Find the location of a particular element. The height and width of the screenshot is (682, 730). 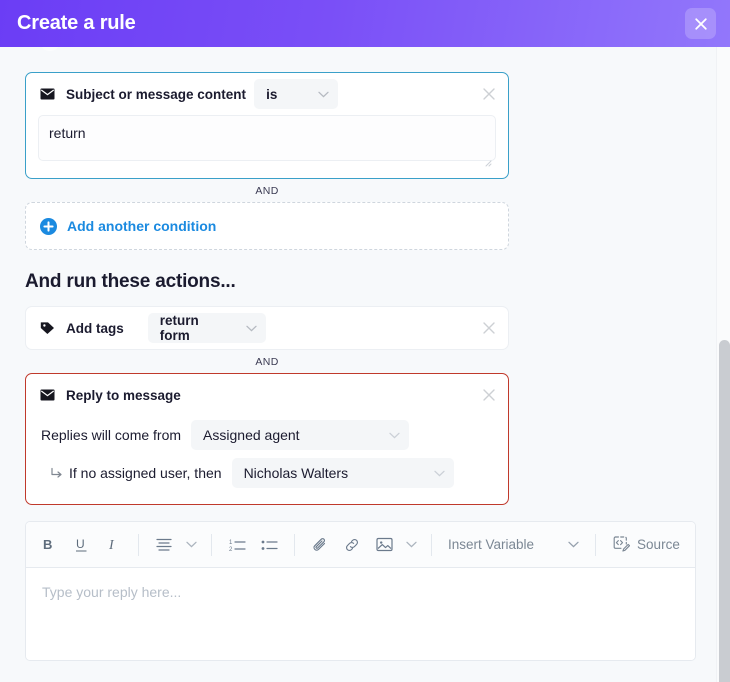

reply-label: Reply to message is located at coordinates (123, 395).